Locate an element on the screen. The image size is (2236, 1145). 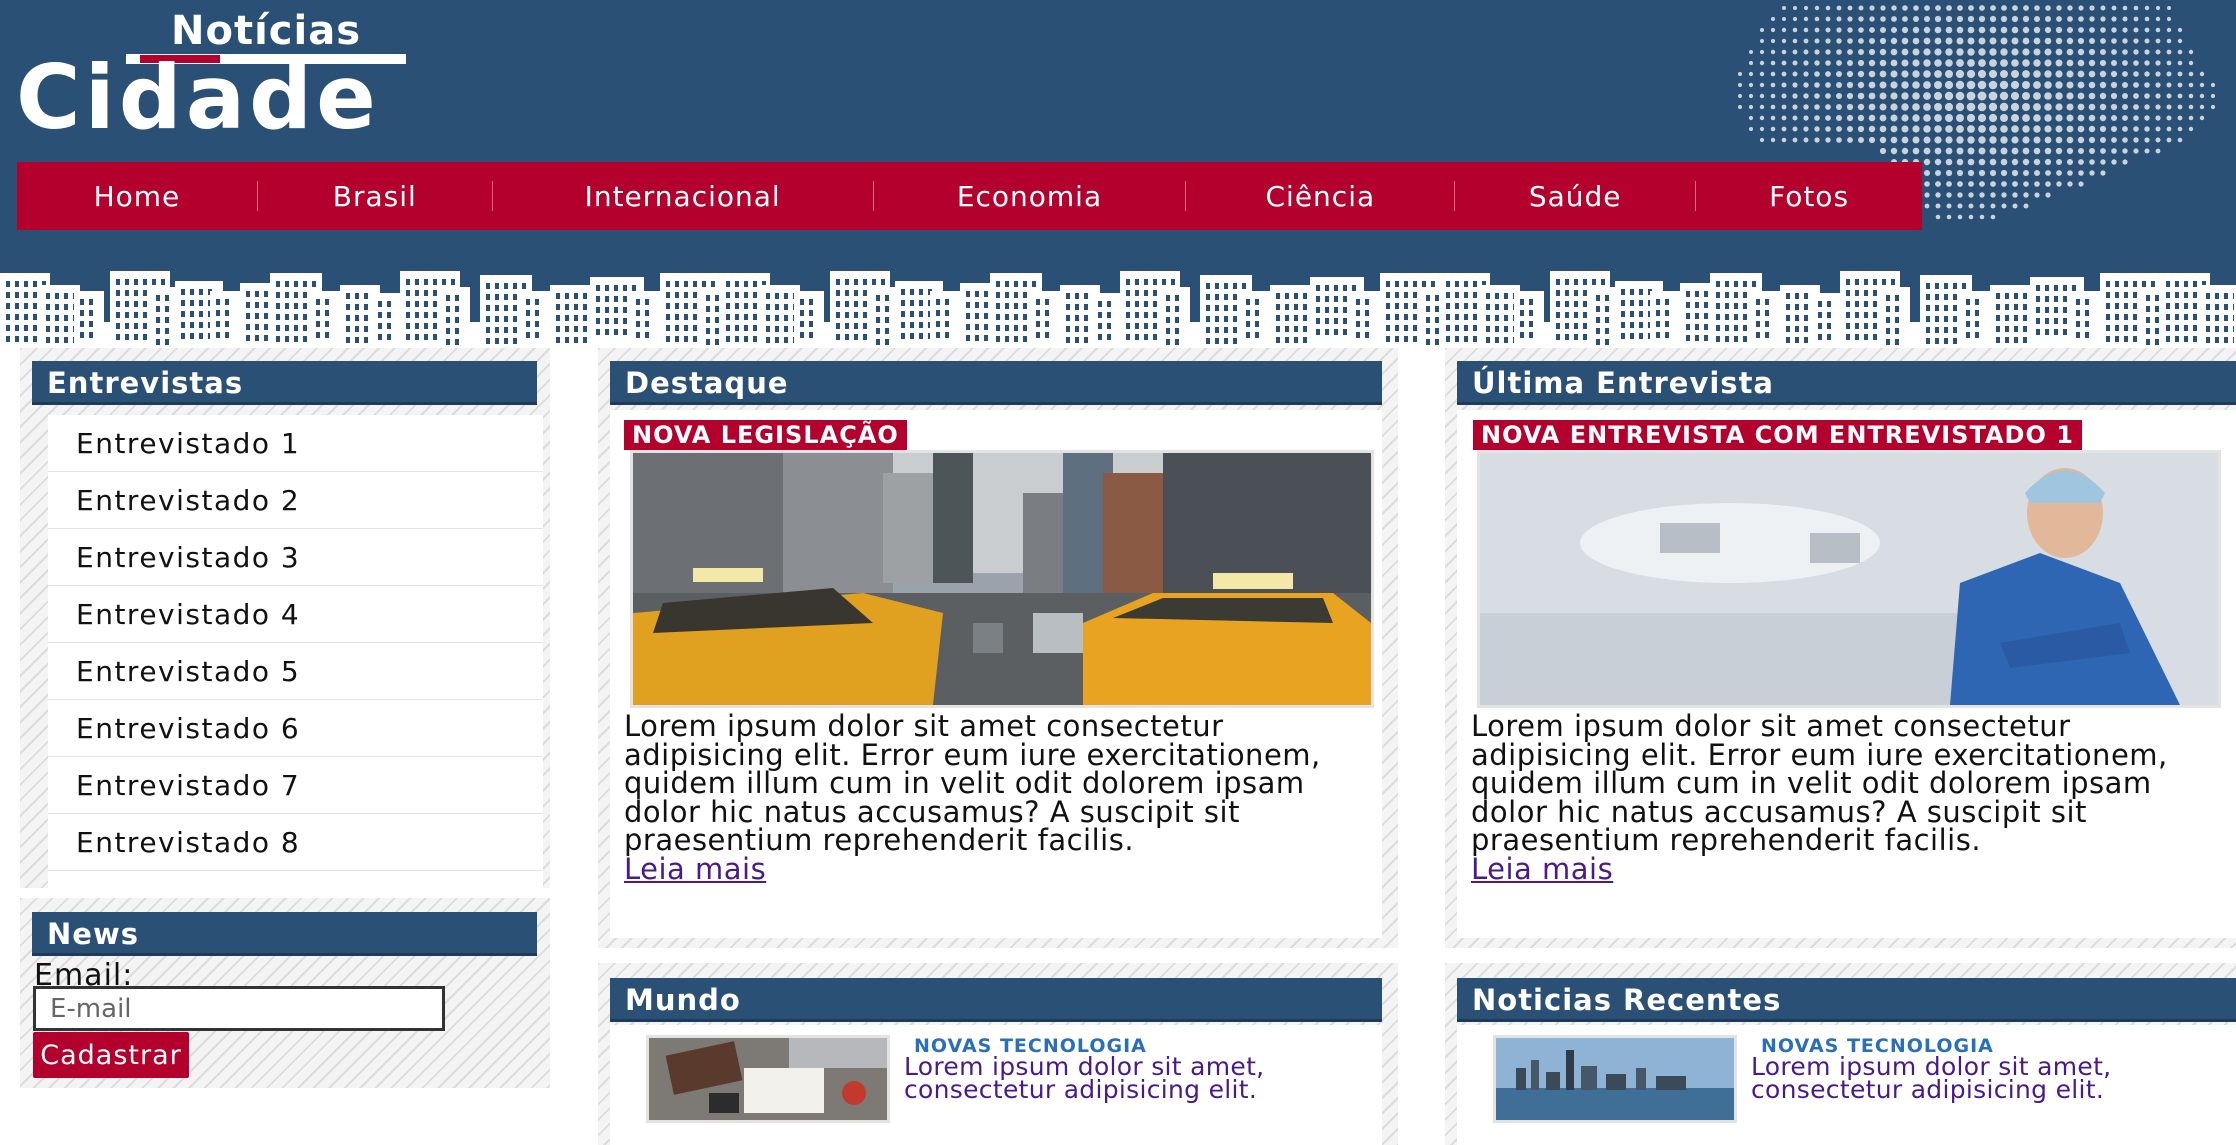
recent-title: Noticias Recentes is located at coordinates (1846, 1000).